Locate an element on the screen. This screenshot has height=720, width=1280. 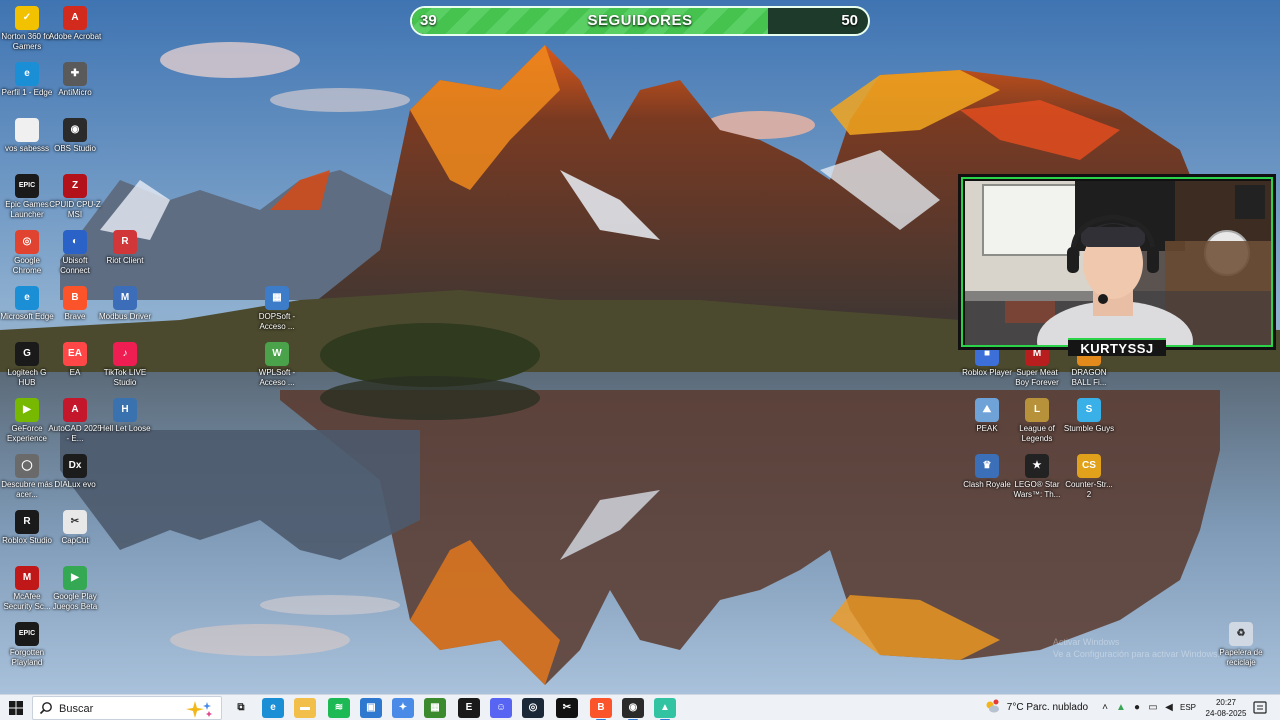
autocad-icon: A is located at coordinates (75, 410).